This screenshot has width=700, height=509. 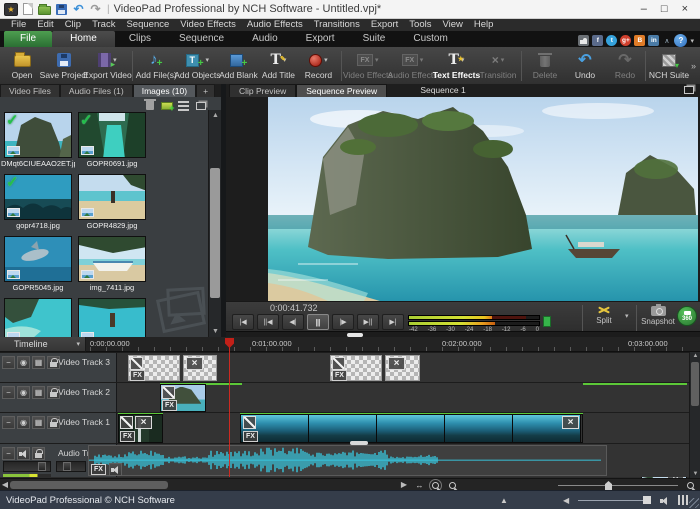 What do you see at coordinates (350, 485) in the screenshot?
I see `timeline-scrollbar-horizontal: ◀ ▶ ↔` at bounding box center [350, 485].